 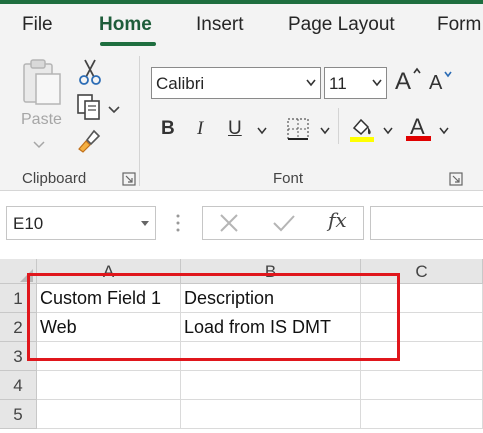 I want to click on bold-button: B, so click(x=168, y=129).